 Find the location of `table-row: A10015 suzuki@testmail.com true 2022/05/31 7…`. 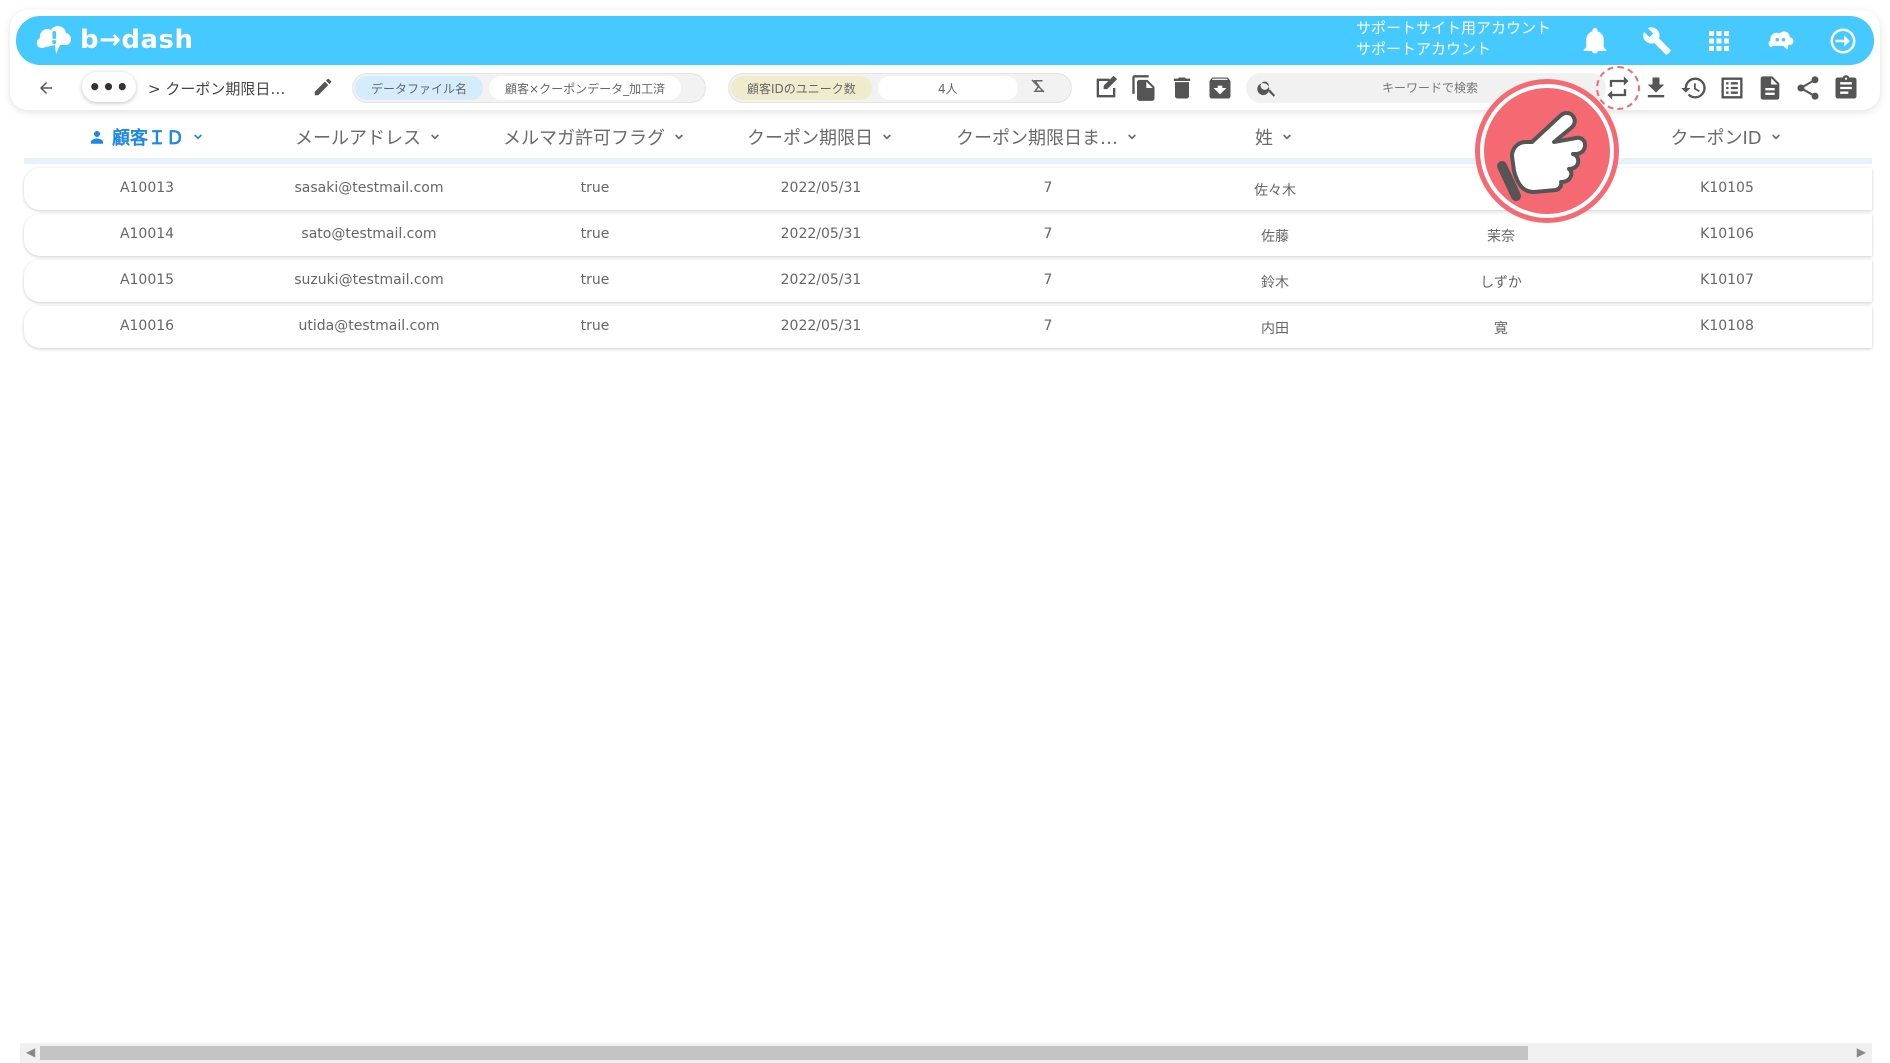

table-row: A10015 suzuki@testmail.com true 2022/05/31 7… is located at coordinates (948, 281).